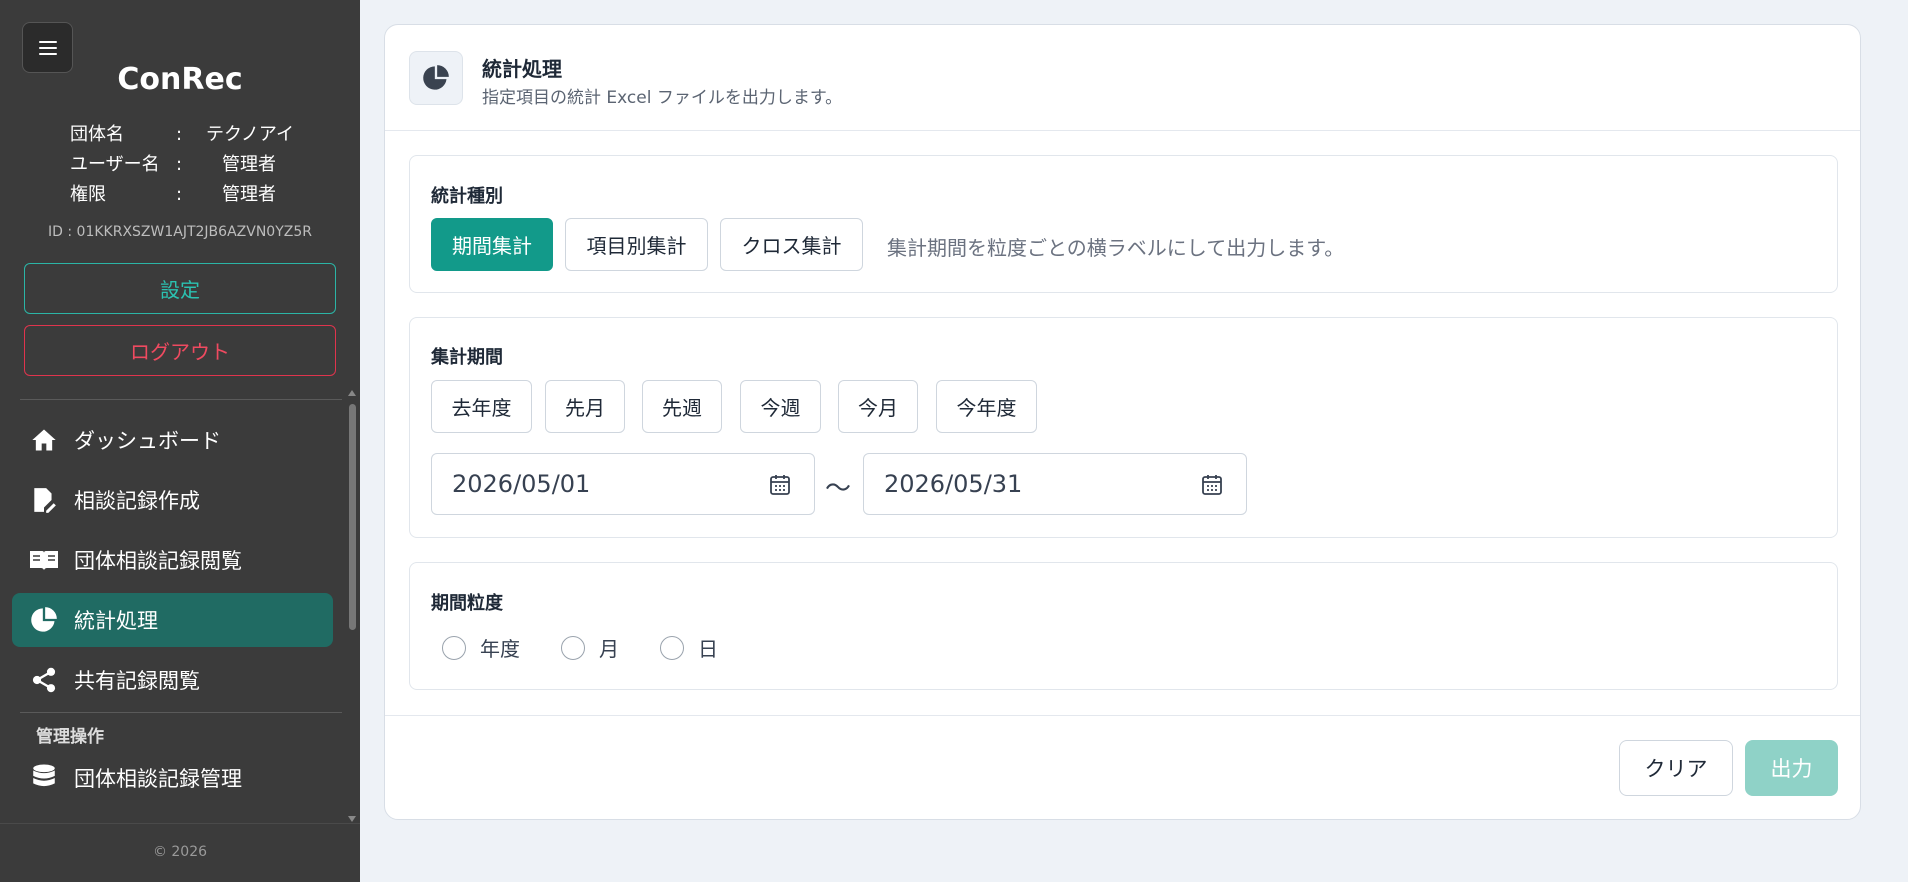 Image resolution: width=1908 pixels, height=882 pixels. Describe the element at coordinates (780, 406) in the screenshot. I see `preset-this-week-button: 今週` at that location.